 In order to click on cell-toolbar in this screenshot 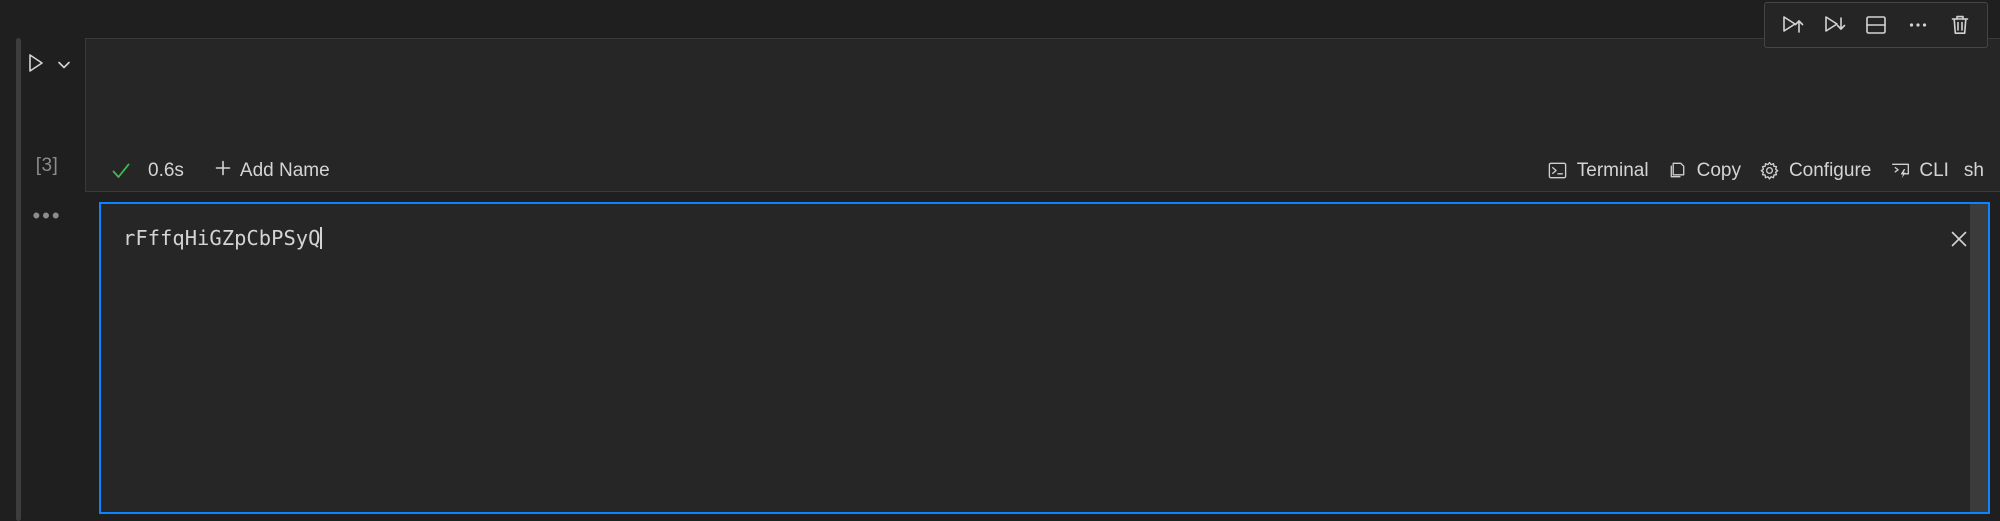, I will do `click(1876, 25)`.